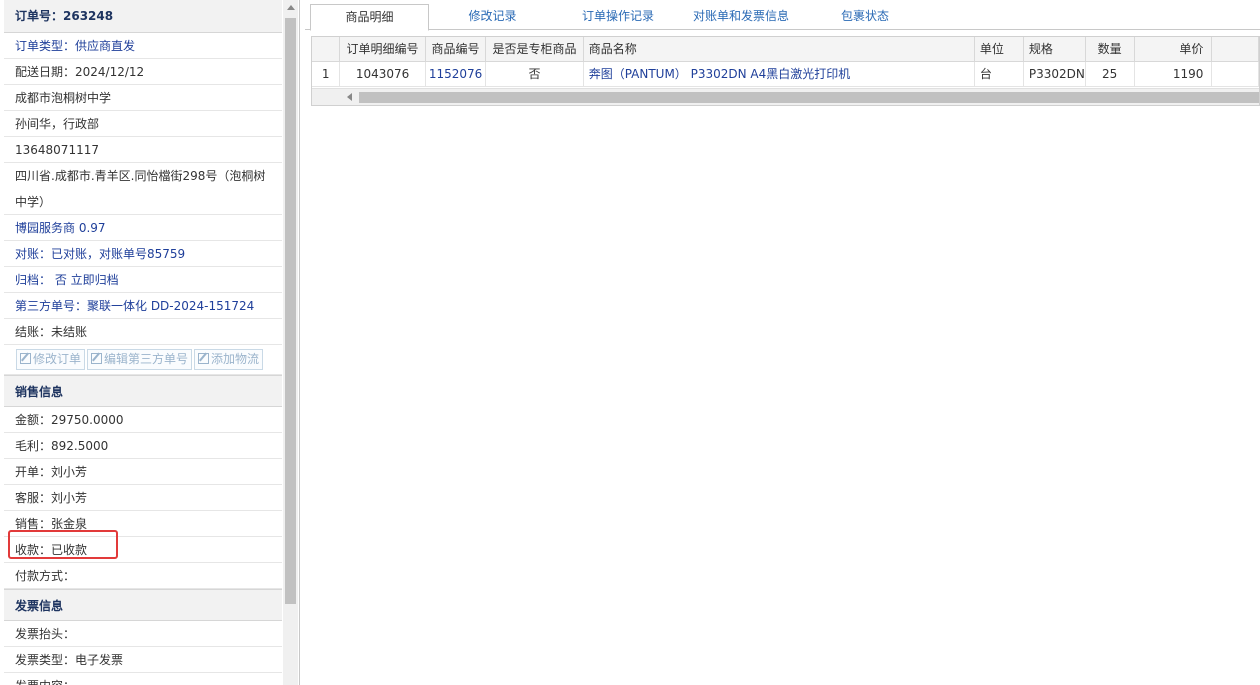 The width and height of the screenshot is (1260, 685). I want to click on column-header-spec: 规格, so click(1054, 49).